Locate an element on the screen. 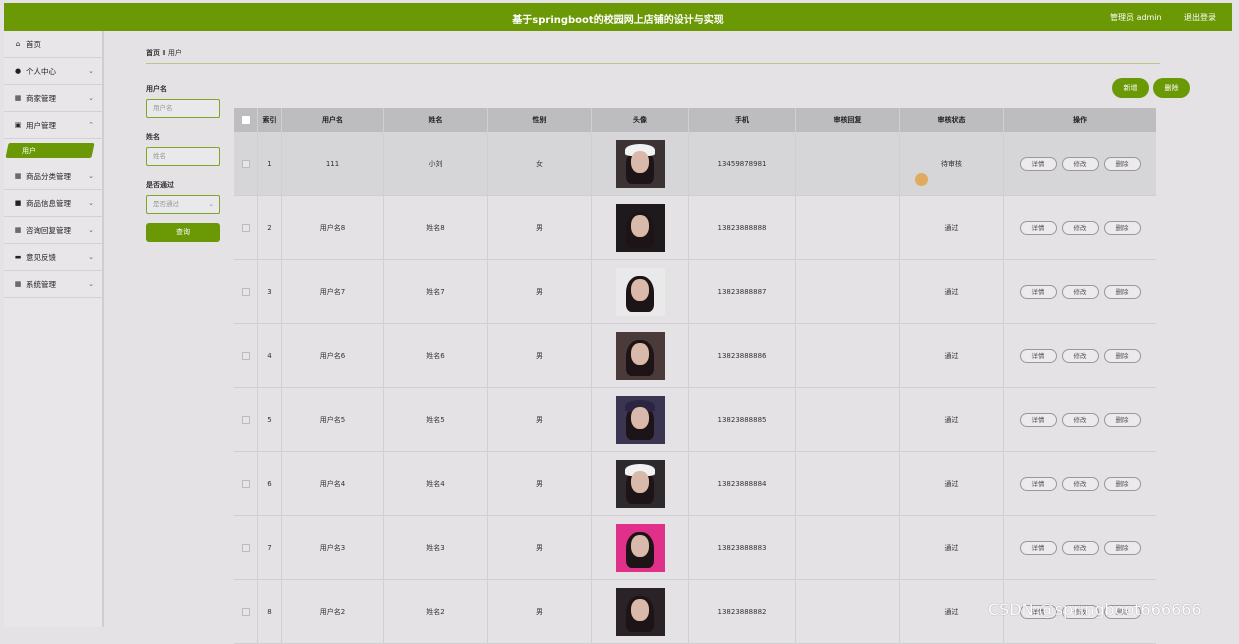 This screenshot has height=644, width=1239. sidebar-item-system: ▦ 系统管理 ⌄ is located at coordinates (53, 284).